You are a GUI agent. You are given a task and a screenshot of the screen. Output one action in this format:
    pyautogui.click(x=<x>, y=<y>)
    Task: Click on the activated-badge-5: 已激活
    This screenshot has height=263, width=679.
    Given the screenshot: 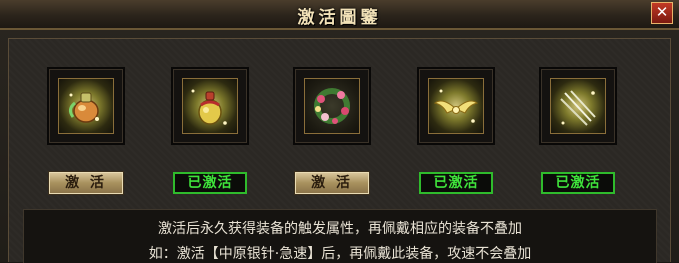 What is the action you would take?
    pyautogui.click(x=578, y=183)
    